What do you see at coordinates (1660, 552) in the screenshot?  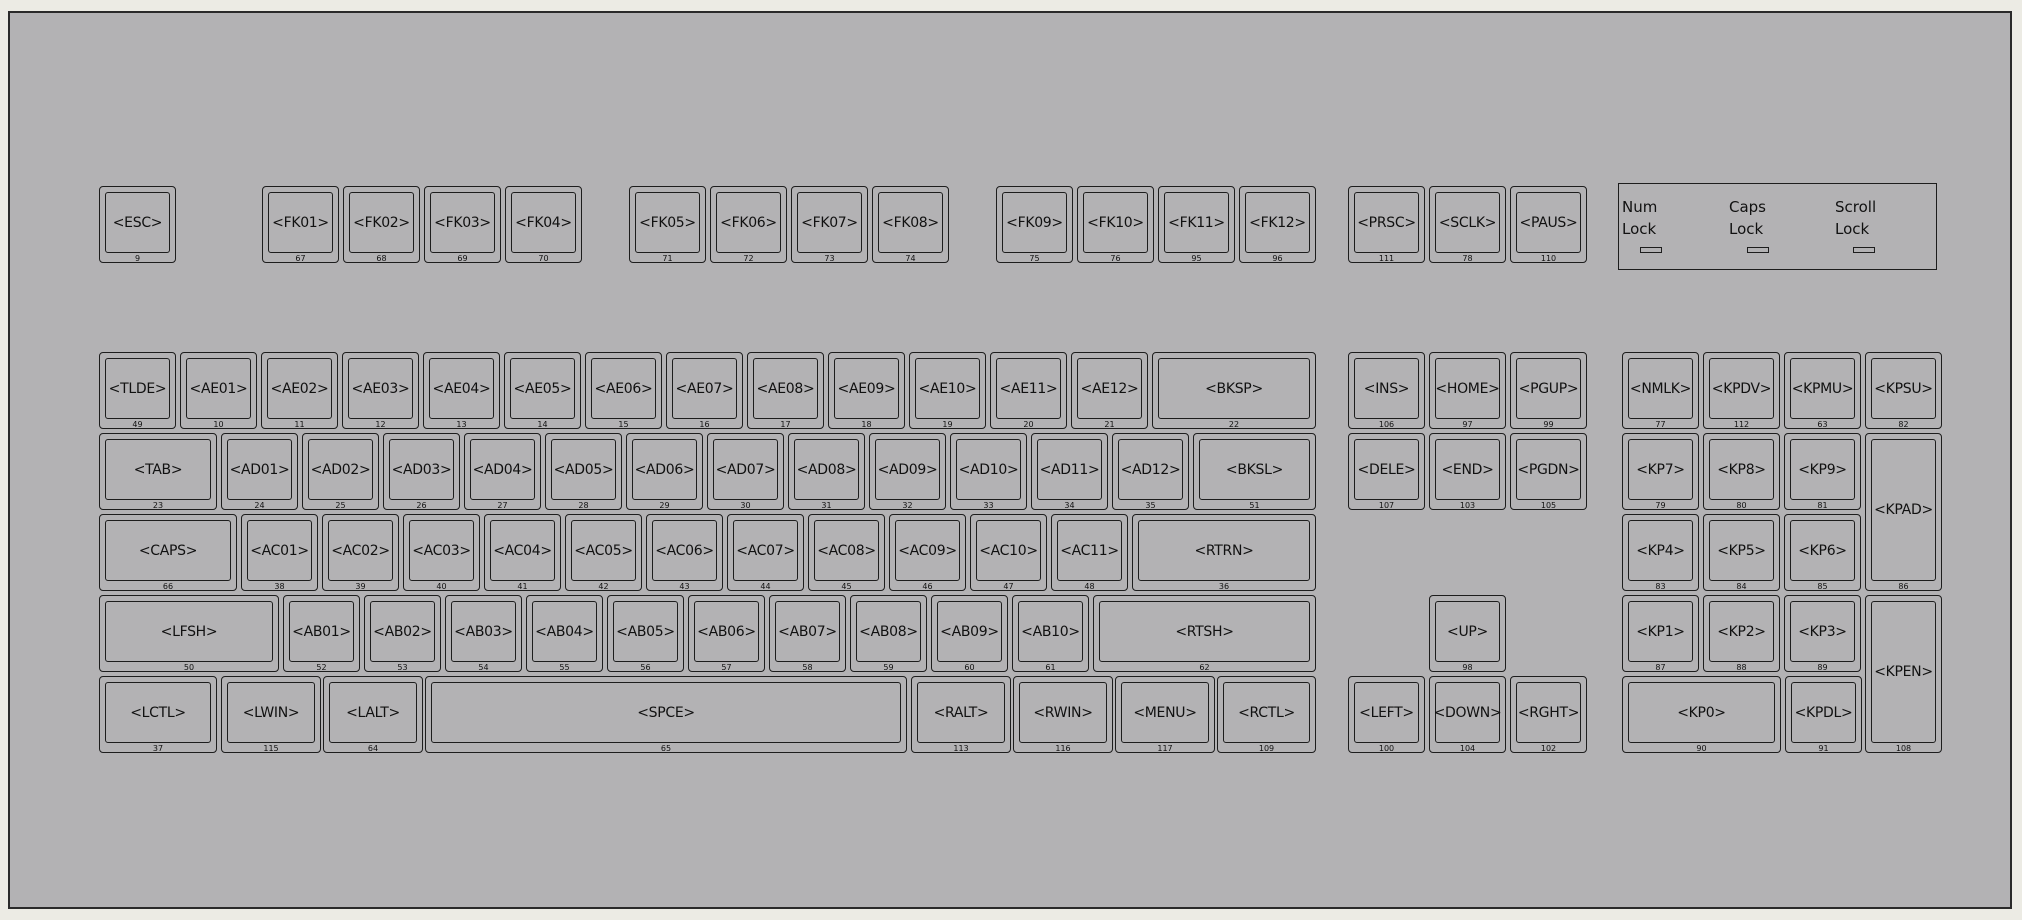 I see `key-kp4: <KP4> 83` at bounding box center [1660, 552].